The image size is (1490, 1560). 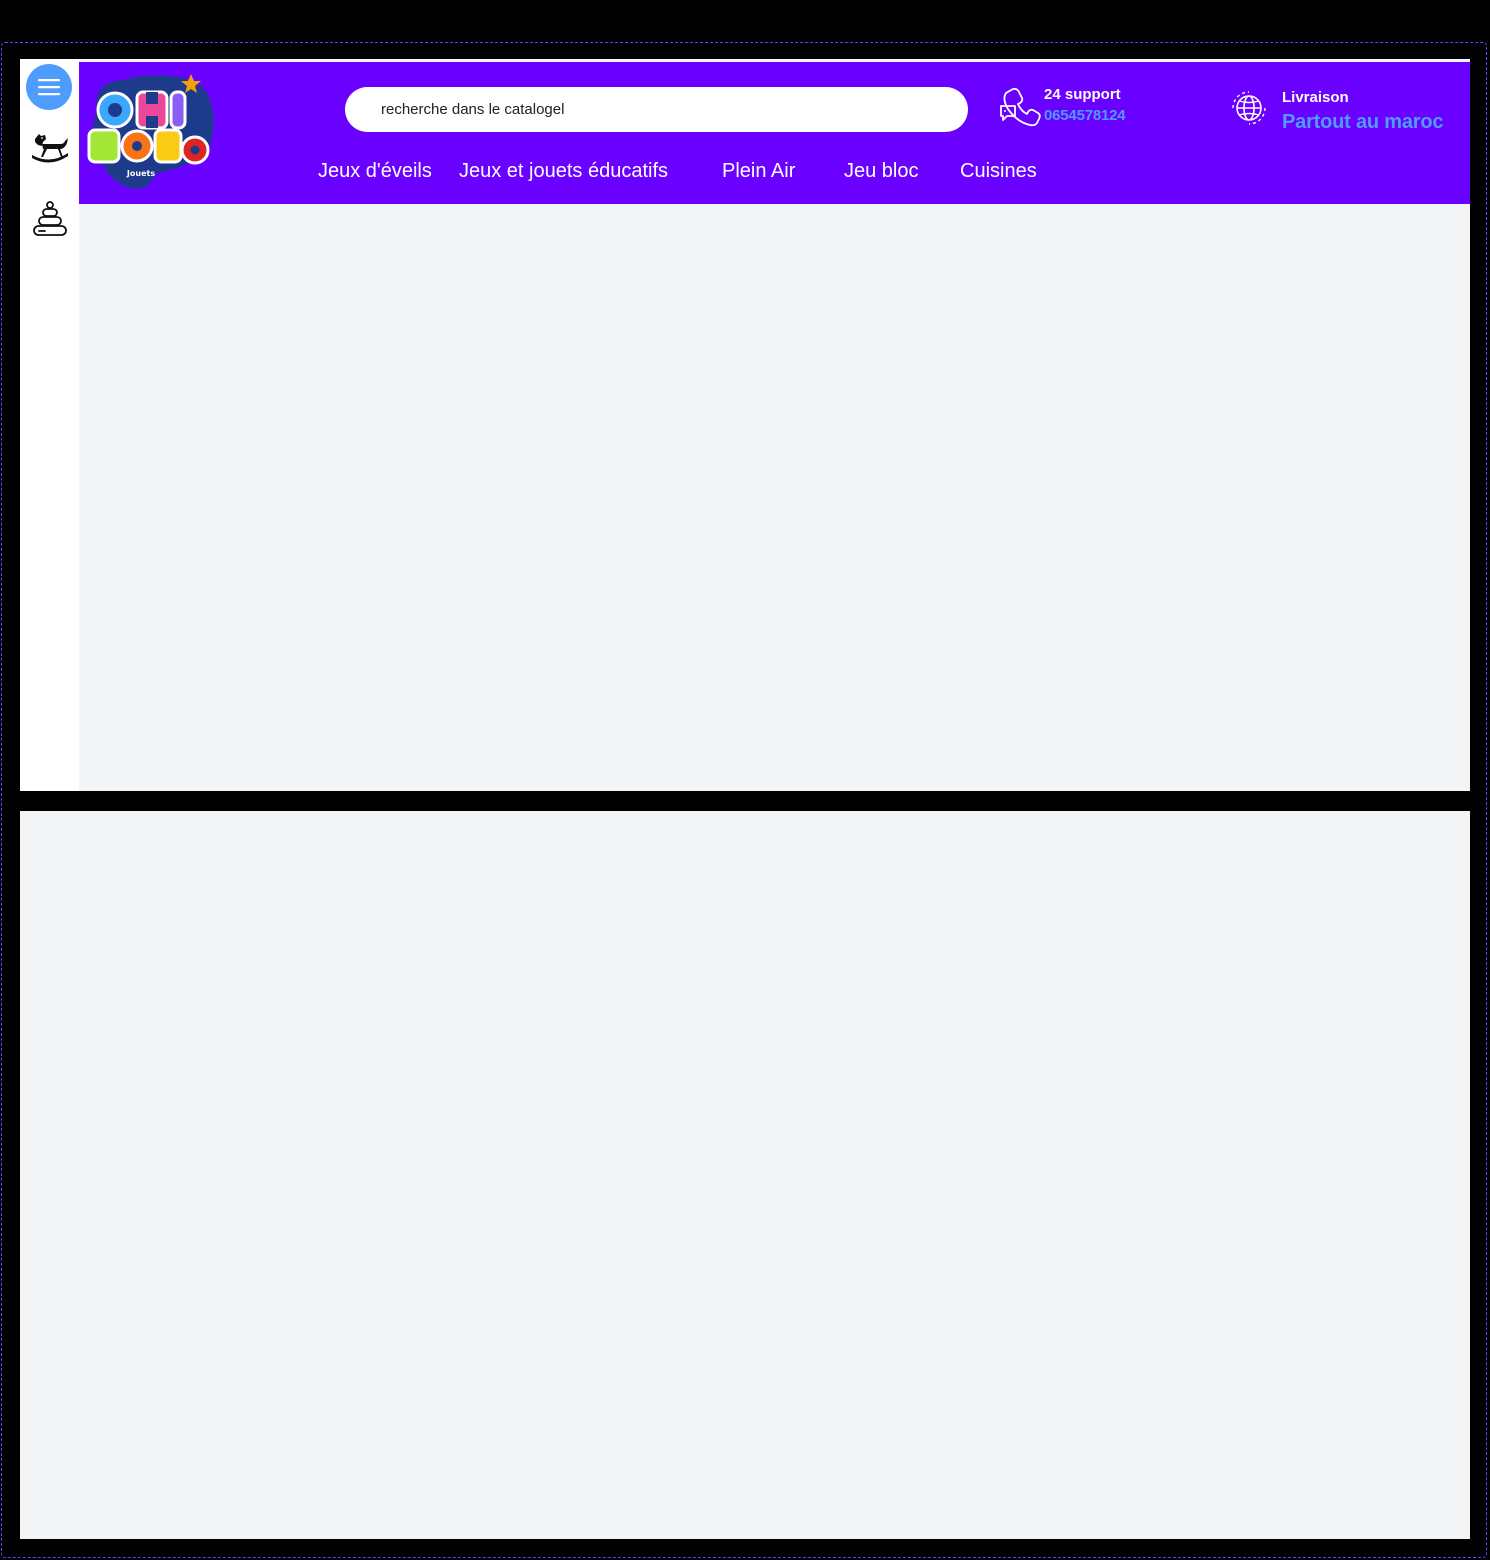 What do you see at coordinates (375, 171) in the screenshot?
I see `nav-item-jeux-eveils: Jeux d'éveils` at bounding box center [375, 171].